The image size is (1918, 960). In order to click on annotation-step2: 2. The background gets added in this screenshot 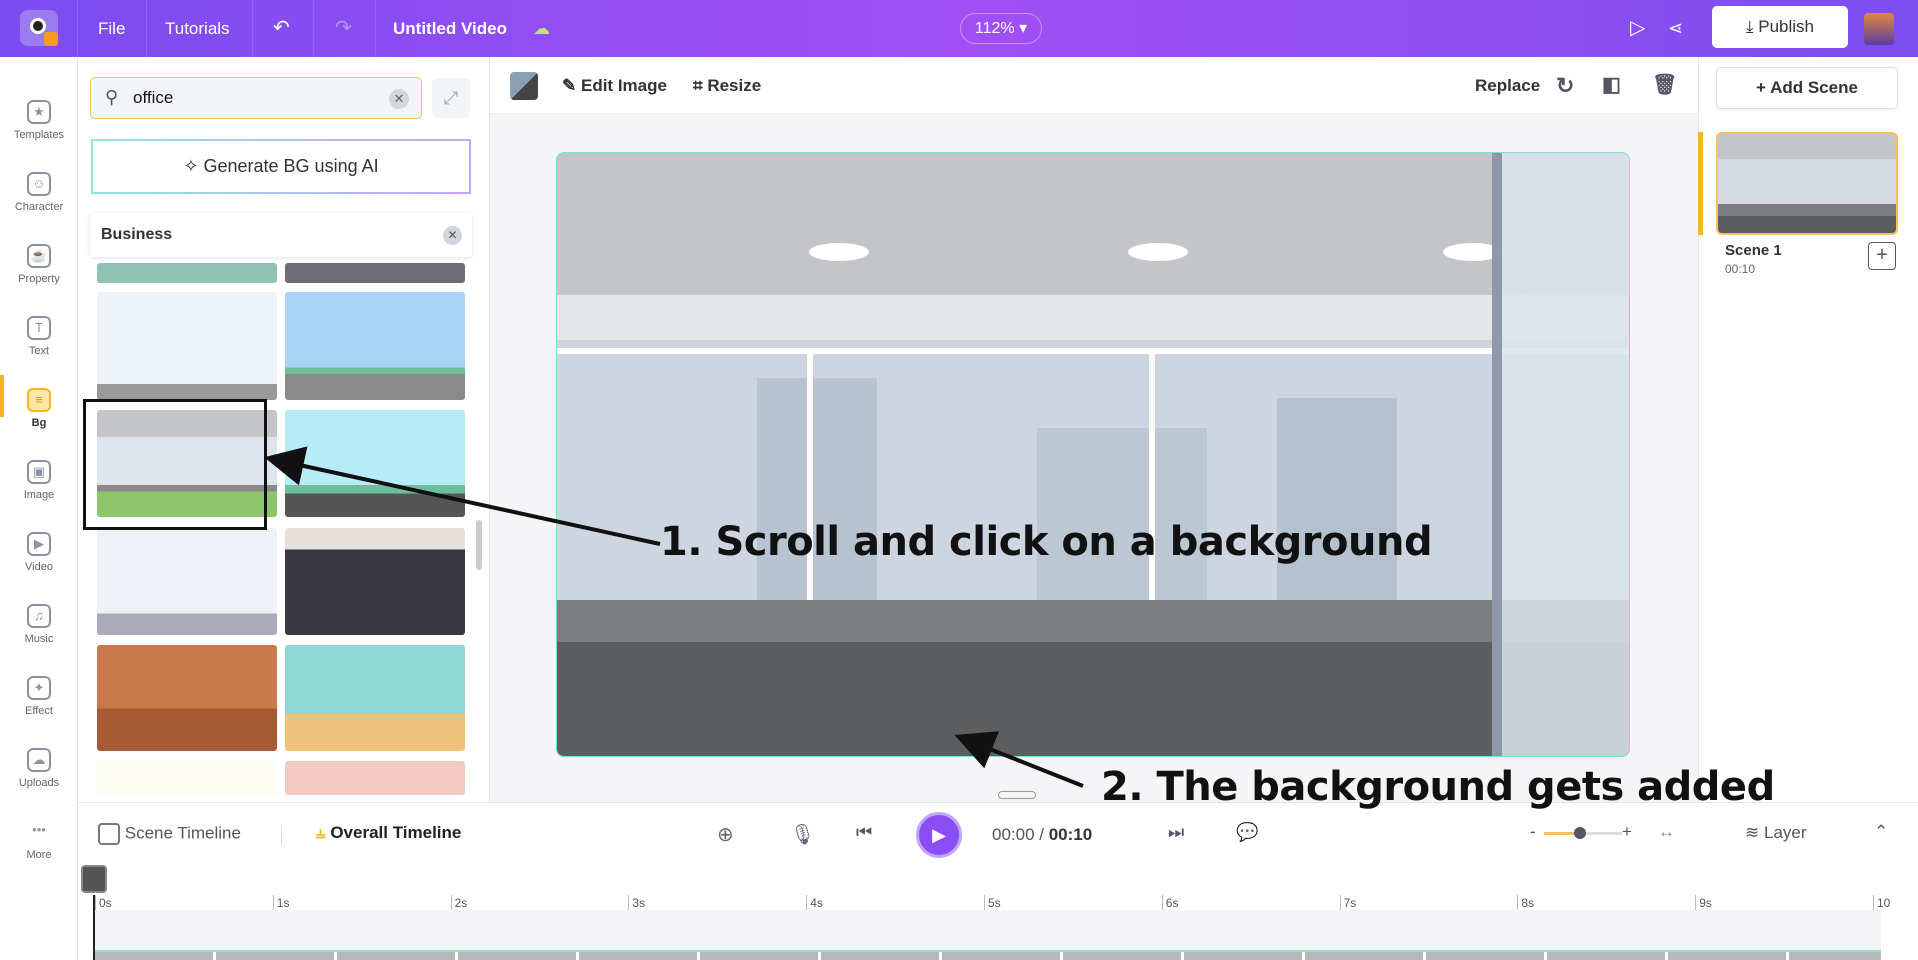, I will do `click(1438, 787)`.